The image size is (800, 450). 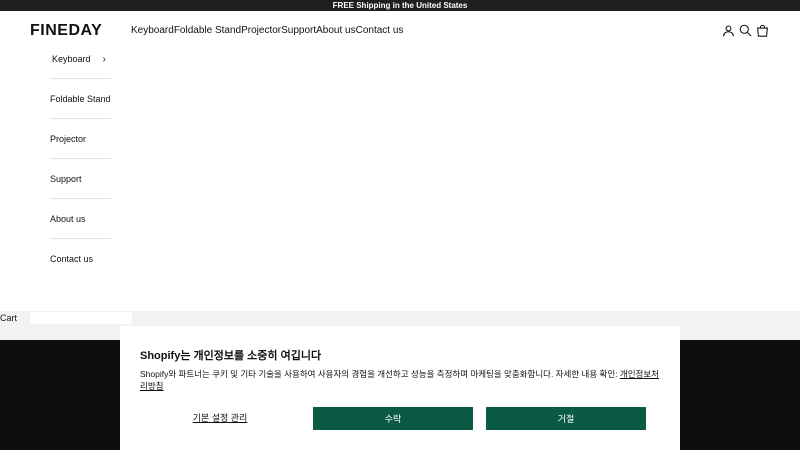 I want to click on dropdown-item-contact-us: Contact us, so click(x=80, y=259).